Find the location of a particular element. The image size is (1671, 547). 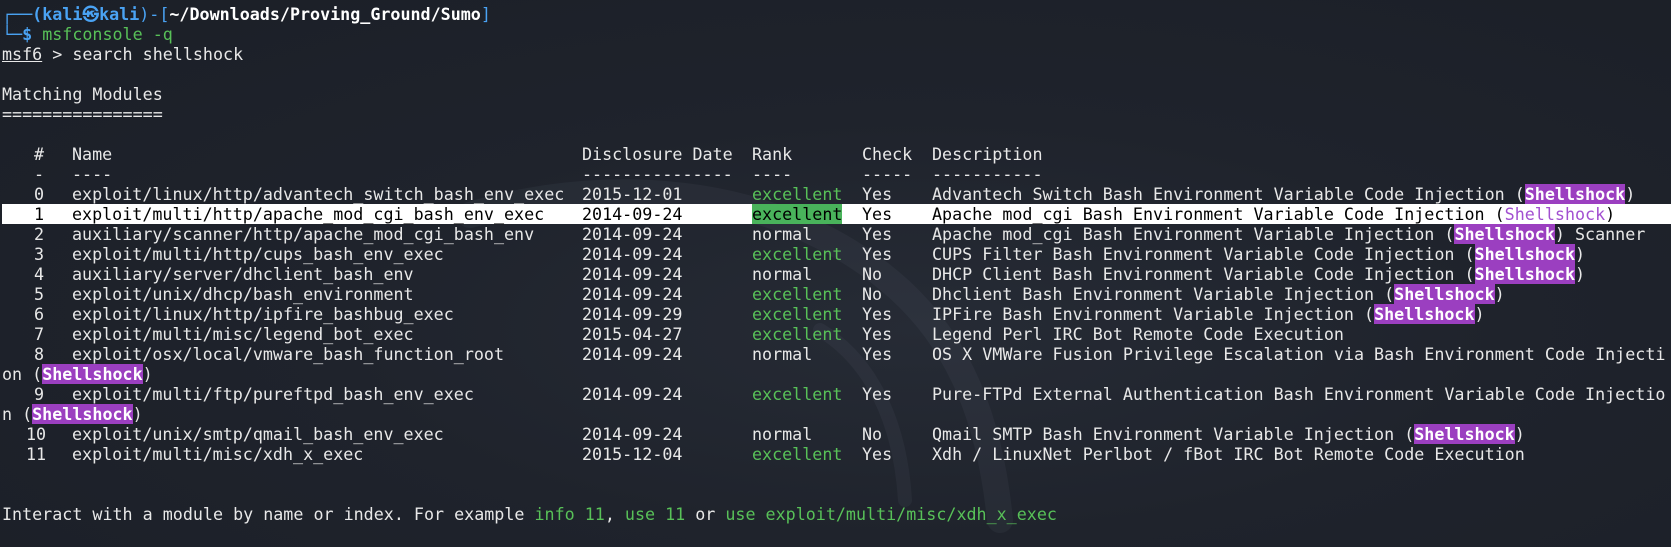

prompt-host: kali is located at coordinates (119, 14).